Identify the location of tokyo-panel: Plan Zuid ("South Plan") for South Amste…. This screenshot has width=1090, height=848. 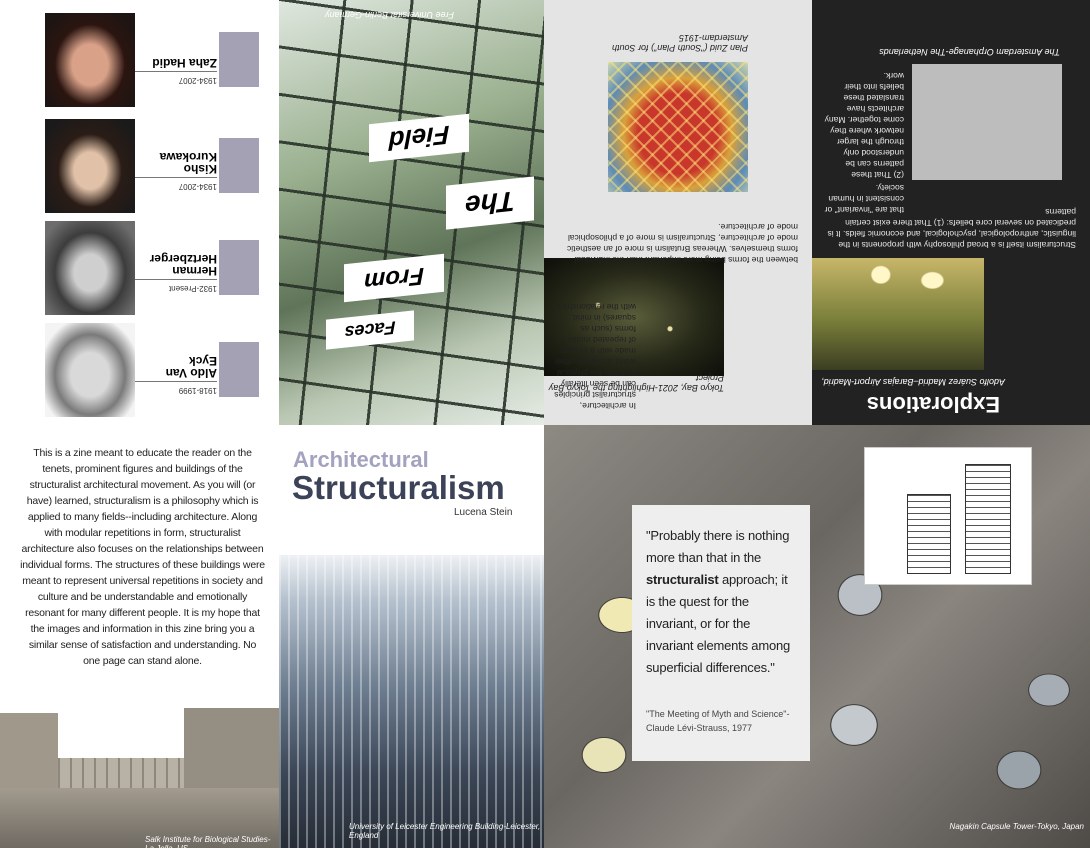
(678, 212).